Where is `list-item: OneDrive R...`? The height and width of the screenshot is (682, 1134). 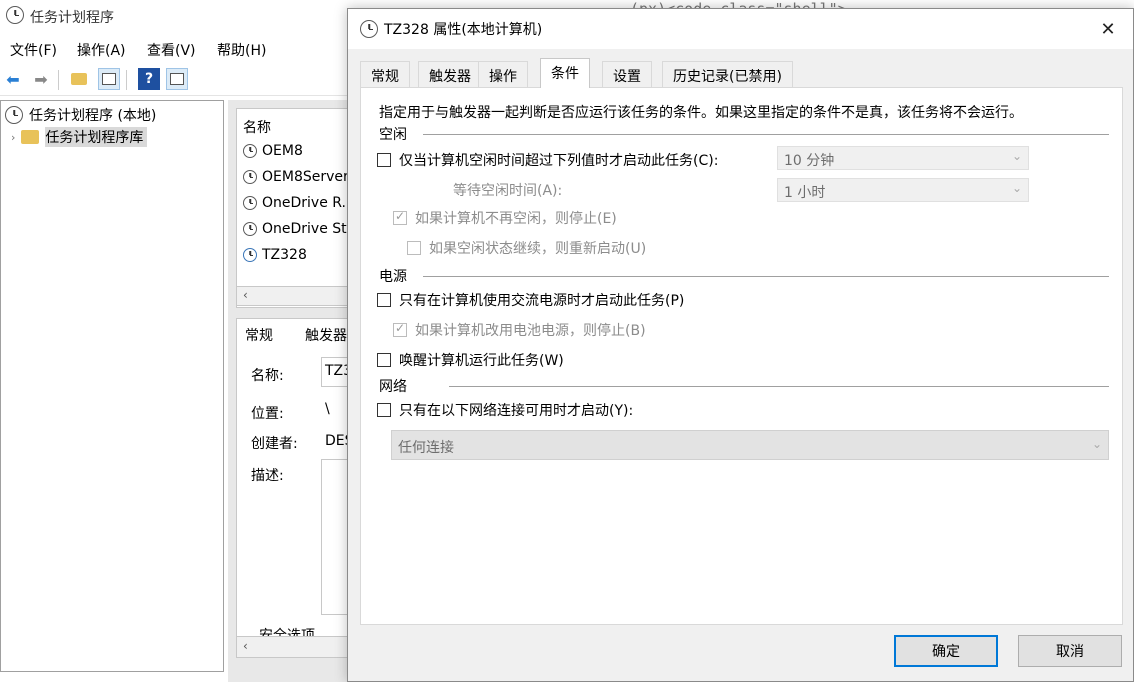 list-item: OneDrive R... is located at coordinates (299, 203).